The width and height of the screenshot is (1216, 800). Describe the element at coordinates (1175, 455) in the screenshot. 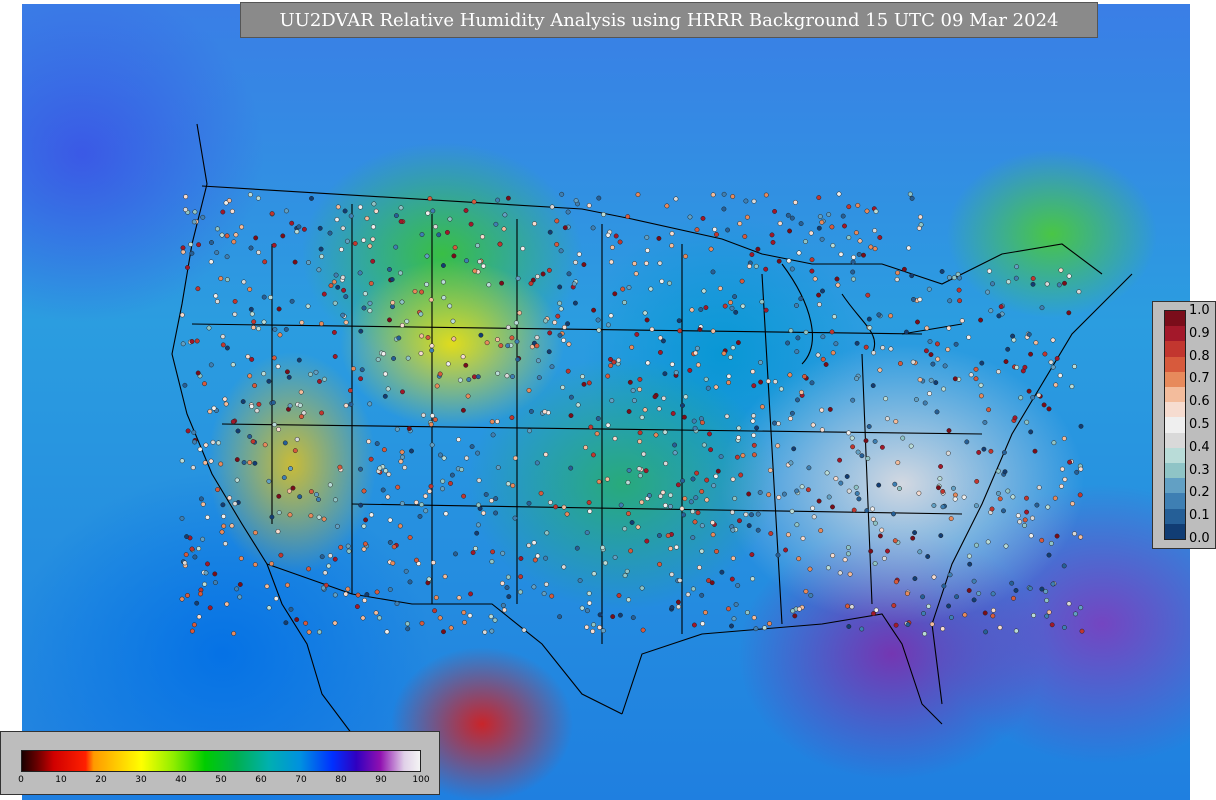

I see `colorbar-segment` at that location.